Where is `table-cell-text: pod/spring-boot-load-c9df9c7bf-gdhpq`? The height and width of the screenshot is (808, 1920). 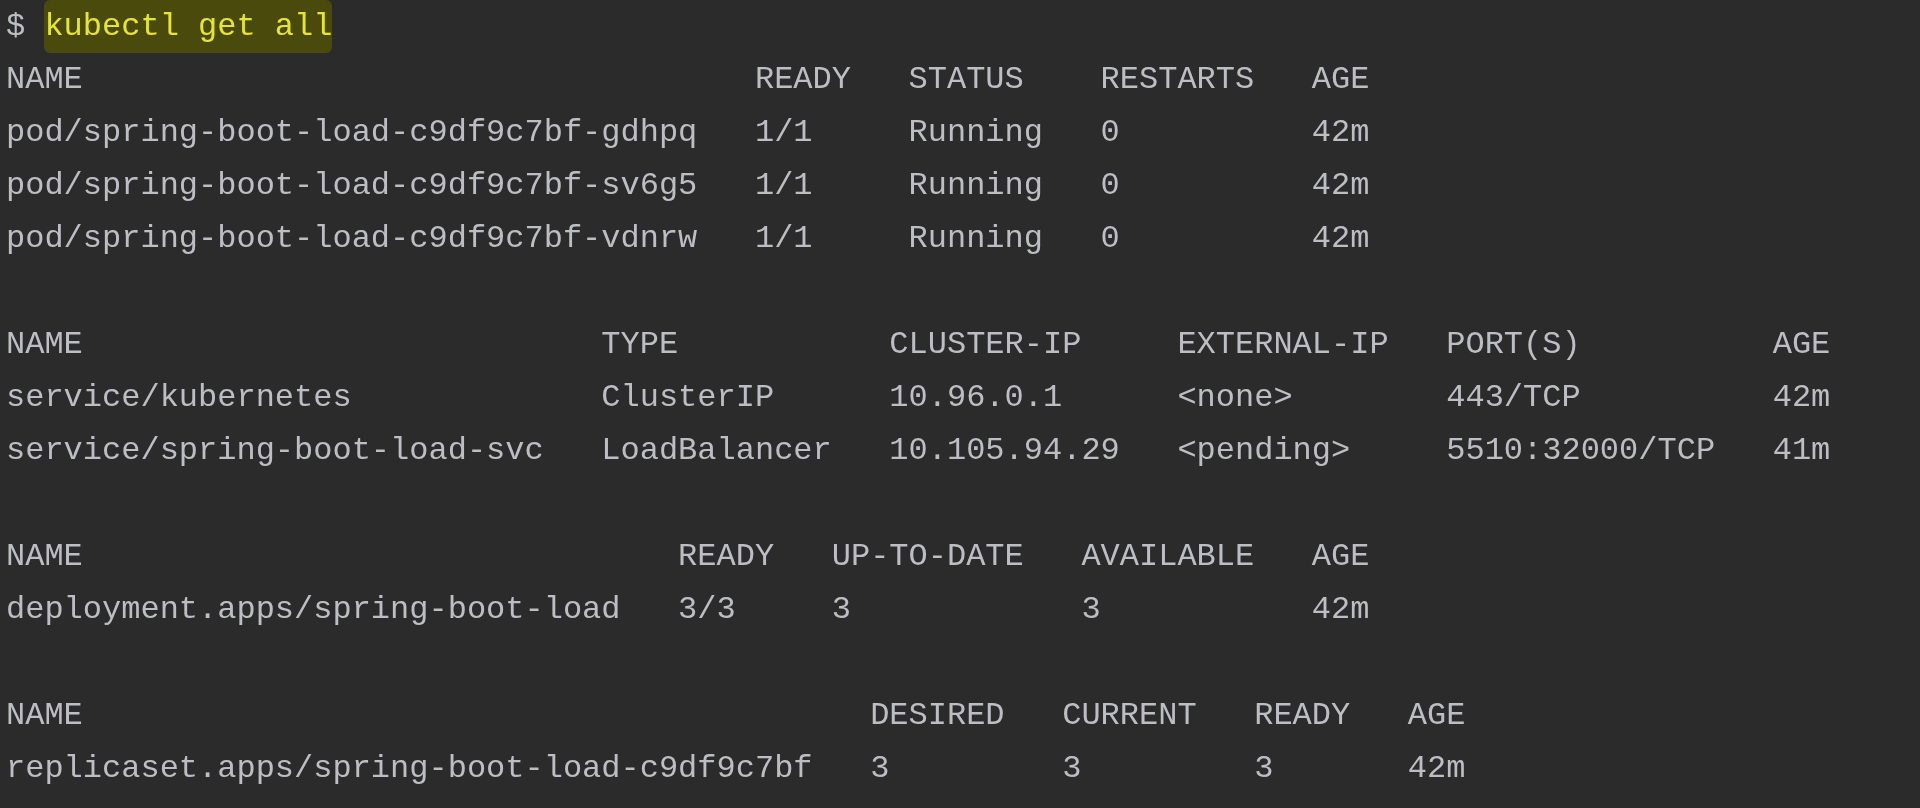 table-cell-text: pod/spring-boot-load-c9df9c7bf-gdhpq is located at coordinates (352, 133).